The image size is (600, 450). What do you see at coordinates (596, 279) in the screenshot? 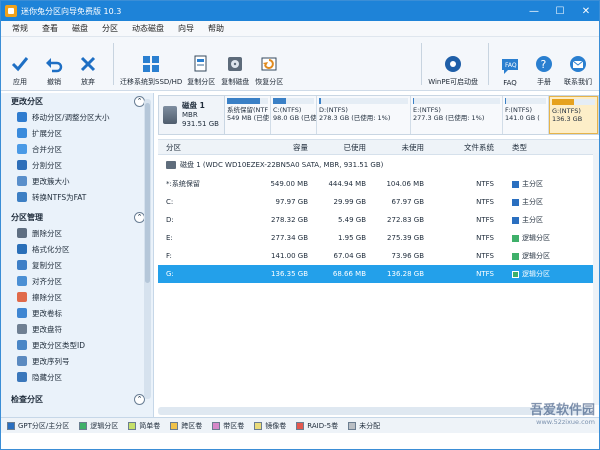
I see `vertical-scrollbar` at bounding box center [596, 279].